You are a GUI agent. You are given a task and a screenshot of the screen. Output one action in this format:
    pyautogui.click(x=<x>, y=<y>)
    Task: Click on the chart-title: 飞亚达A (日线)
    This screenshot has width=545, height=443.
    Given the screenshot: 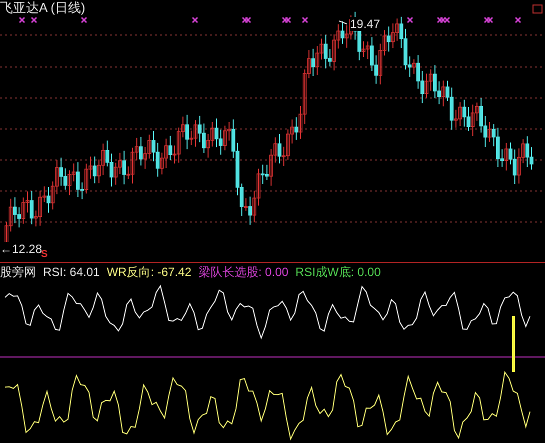 What is the action you would take?
    pyautogui.click(x=43, y=8)
    